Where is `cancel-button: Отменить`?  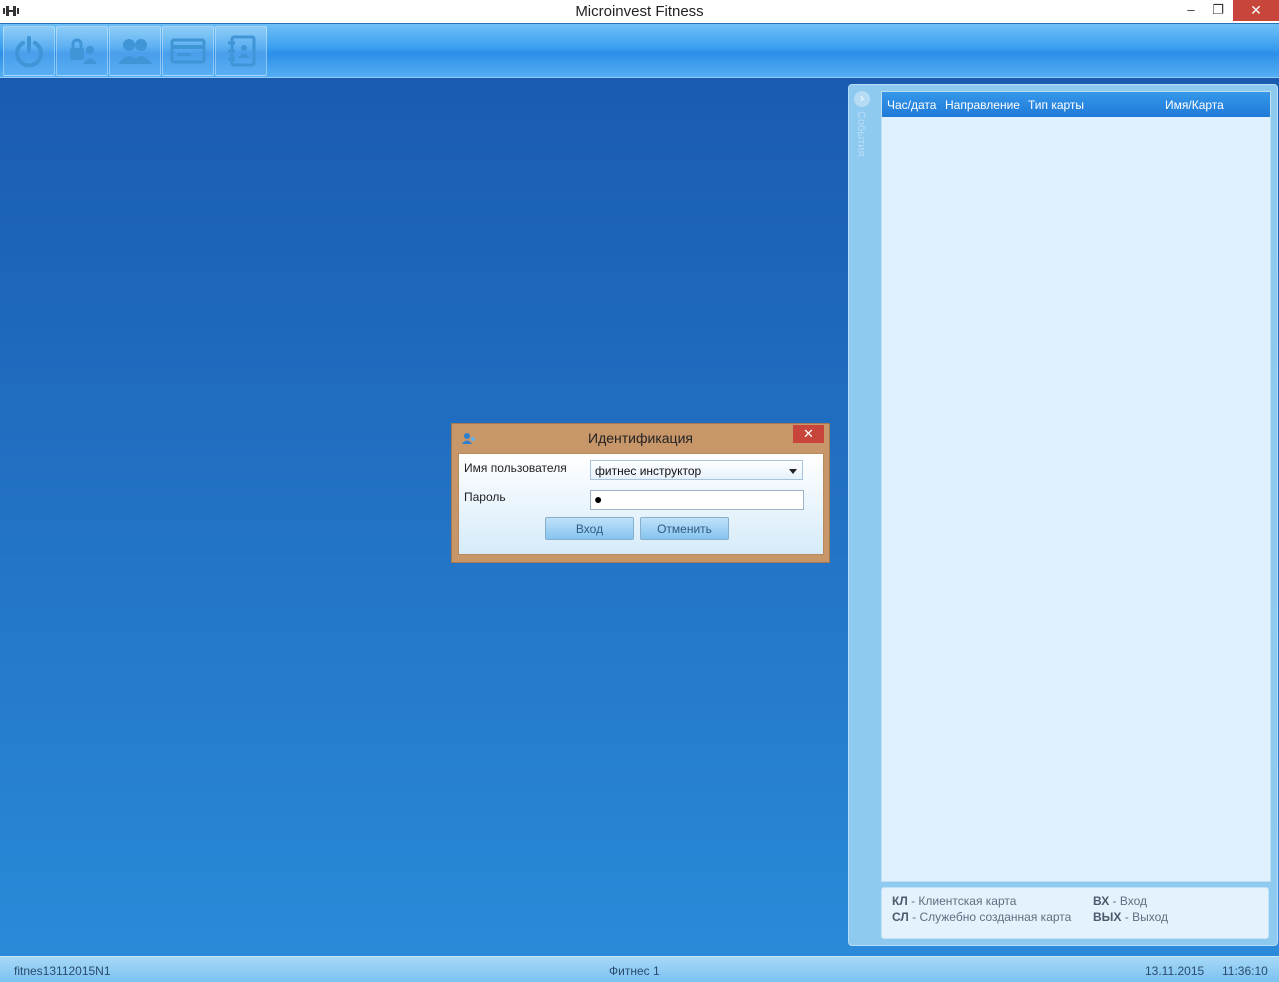 cancel-button: Отменить is located at coordinates (684, 528).